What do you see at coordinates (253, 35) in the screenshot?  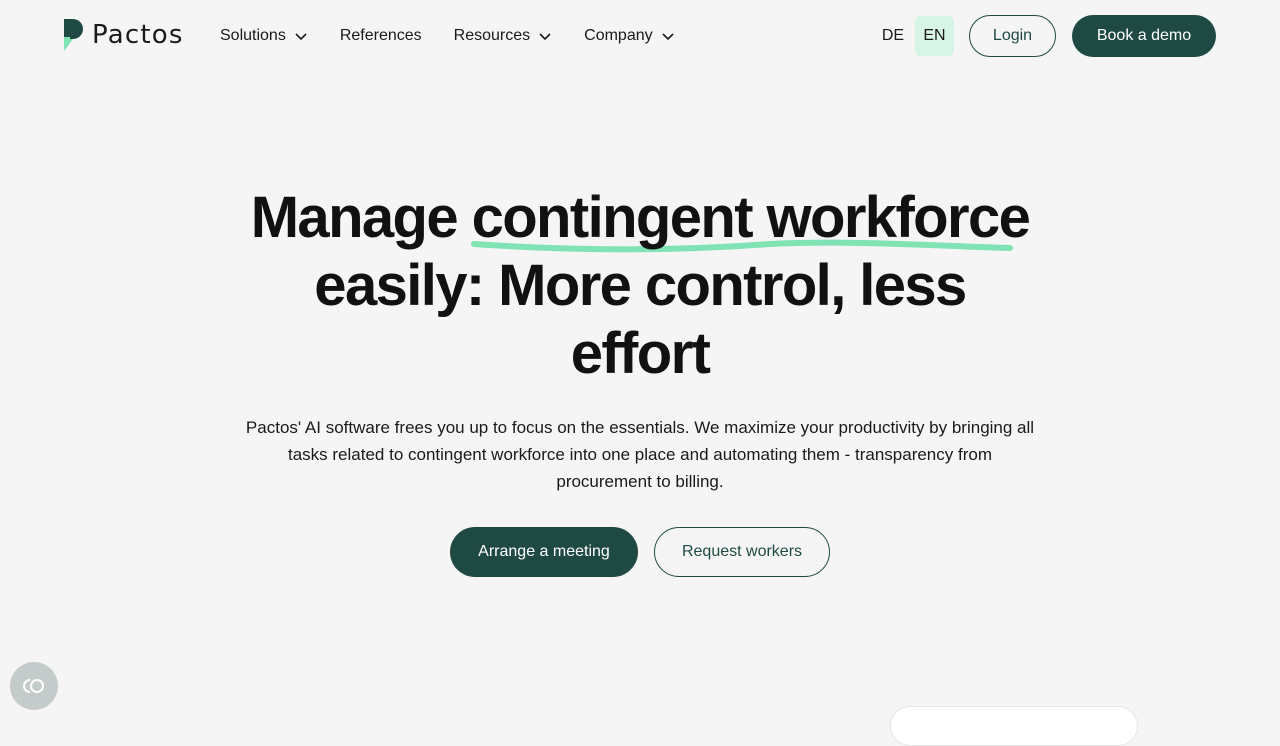 I see `nav-item-label: Solutions` at bounding box center [253, 35].